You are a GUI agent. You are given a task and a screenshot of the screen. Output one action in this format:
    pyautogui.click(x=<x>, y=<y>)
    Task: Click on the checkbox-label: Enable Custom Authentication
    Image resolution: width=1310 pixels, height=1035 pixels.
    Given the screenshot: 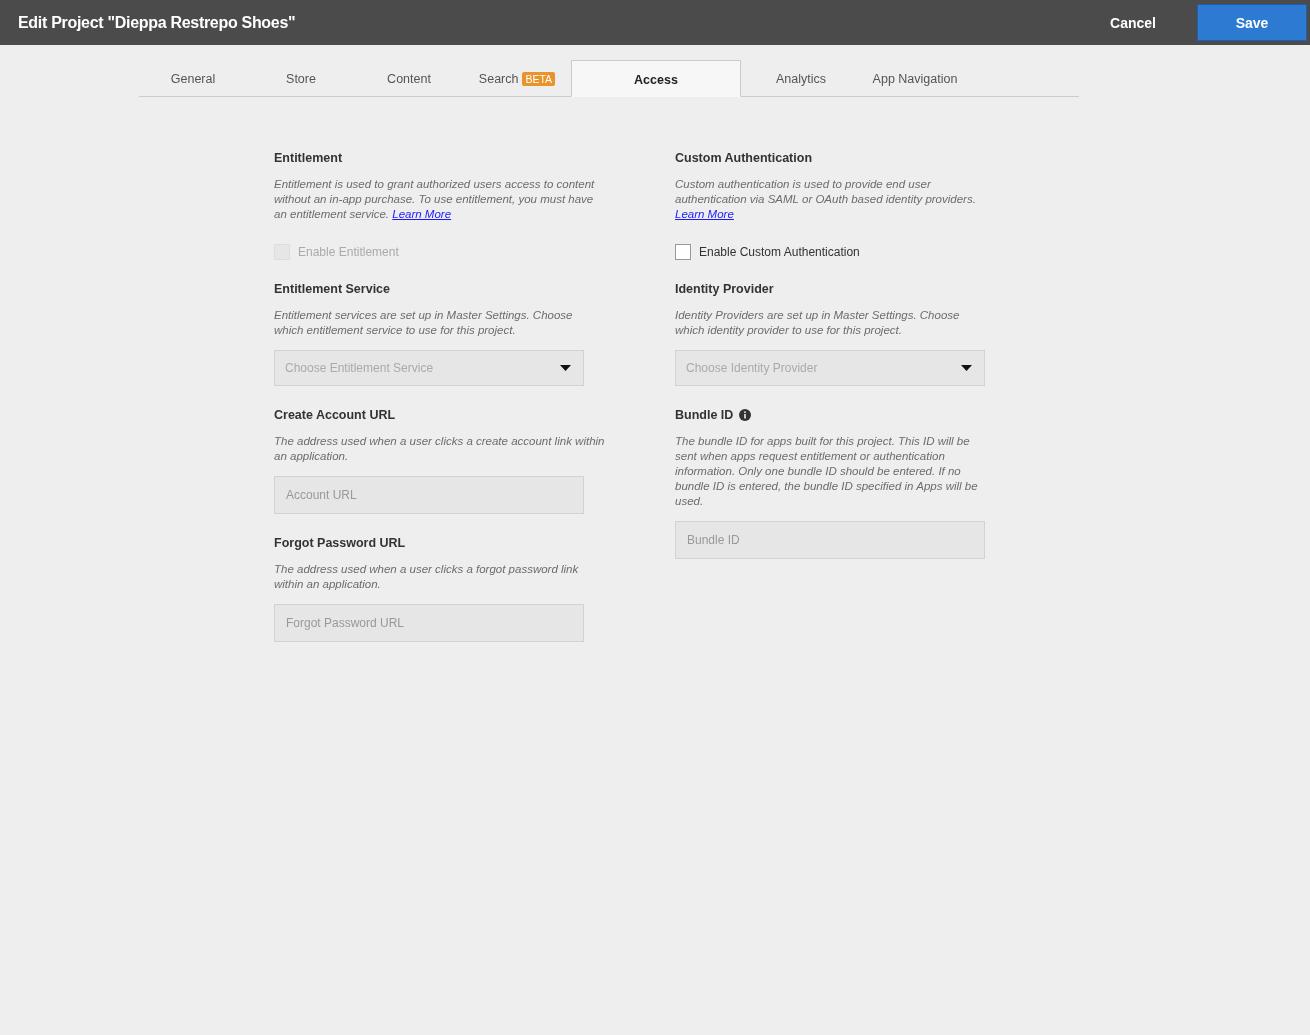 What is the action you would take?
    pyautogui.click(x=779, y=252)
    